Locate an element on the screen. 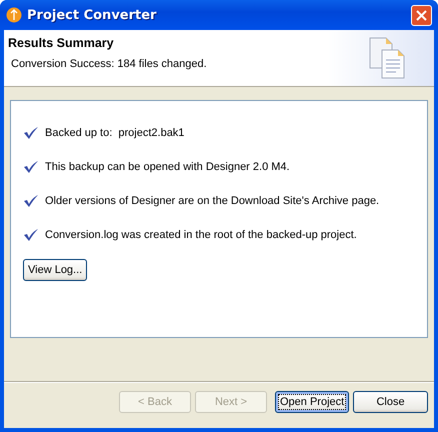 The image size is (438, 432). result-text: Backed up to: project2.bak1 is located at coordinates (114, 132).